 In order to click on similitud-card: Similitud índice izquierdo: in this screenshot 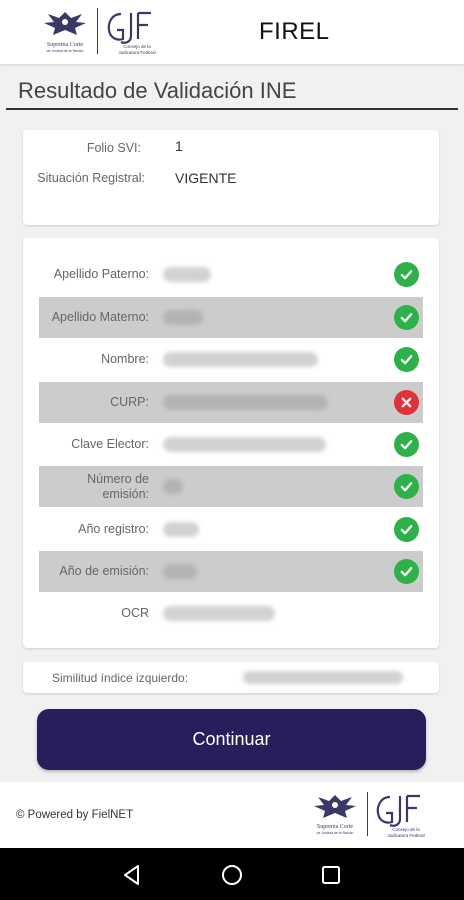, I will do `click(231, 677)`.